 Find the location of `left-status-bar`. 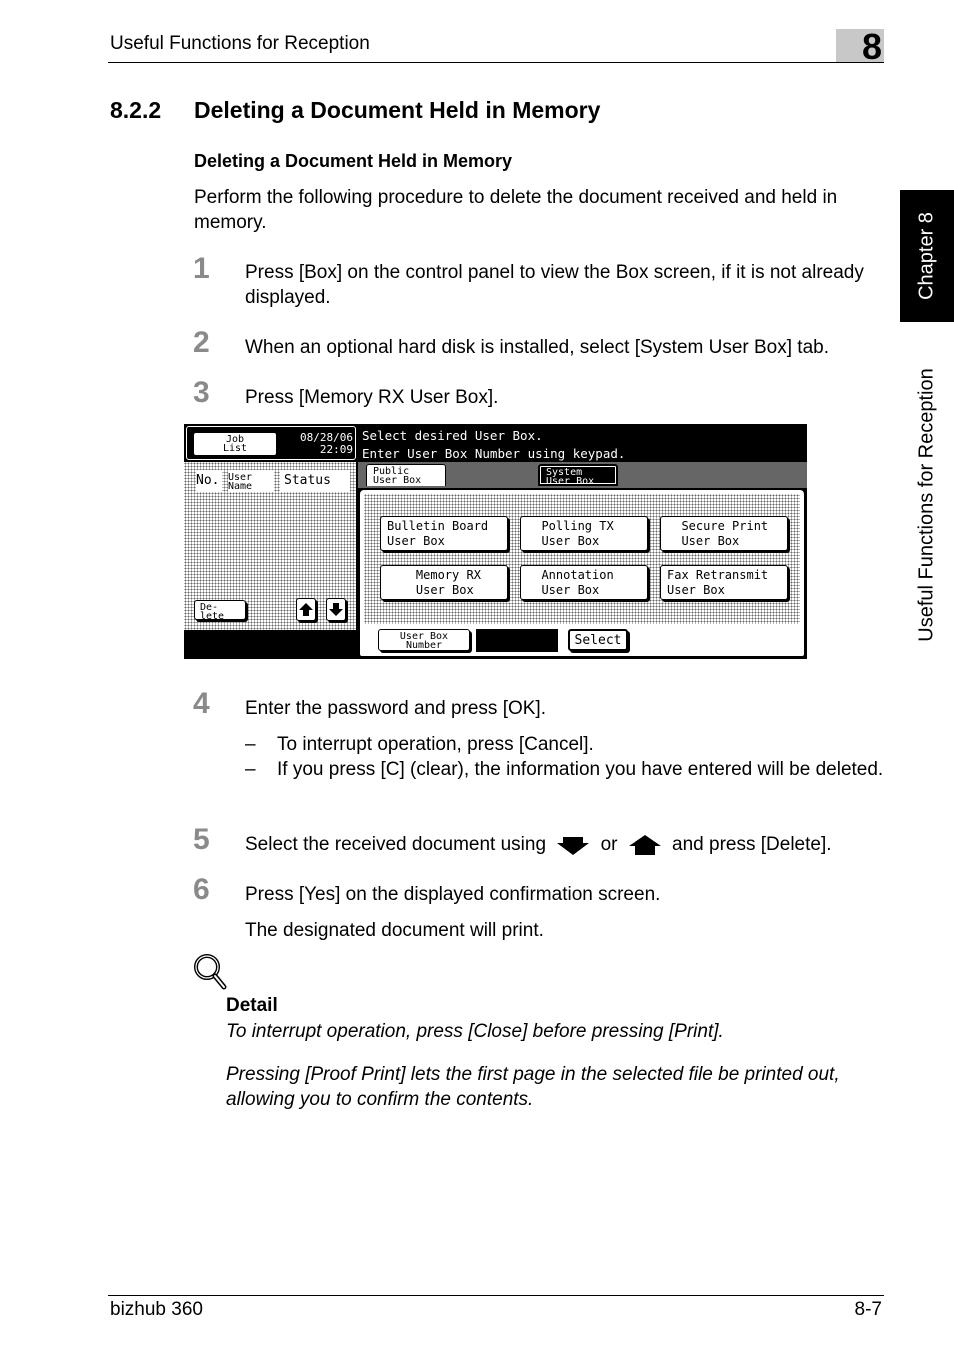

left-status-bar is located at coordinates (270, 644).